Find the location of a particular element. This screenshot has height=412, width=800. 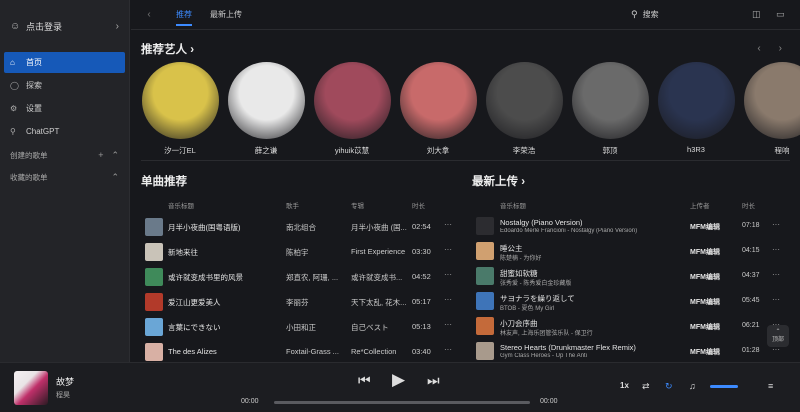

previous-icon: ⏮ is located at coordinates (364, 380).